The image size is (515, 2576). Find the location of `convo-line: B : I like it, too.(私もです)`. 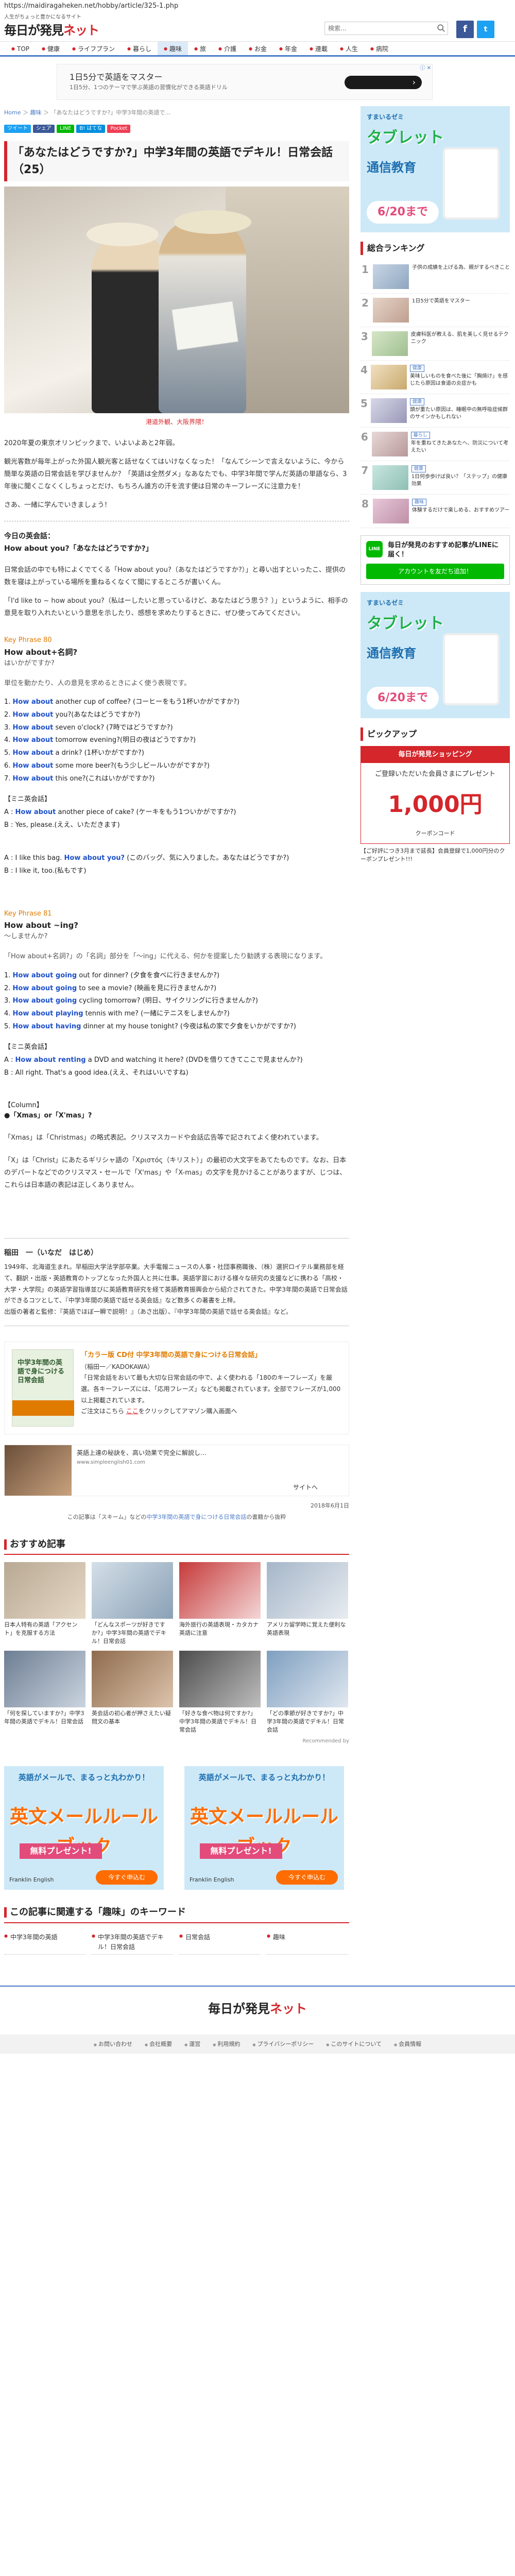

convo-line: B : I like it, too.(私もです) is located at coordinates (45, 871).